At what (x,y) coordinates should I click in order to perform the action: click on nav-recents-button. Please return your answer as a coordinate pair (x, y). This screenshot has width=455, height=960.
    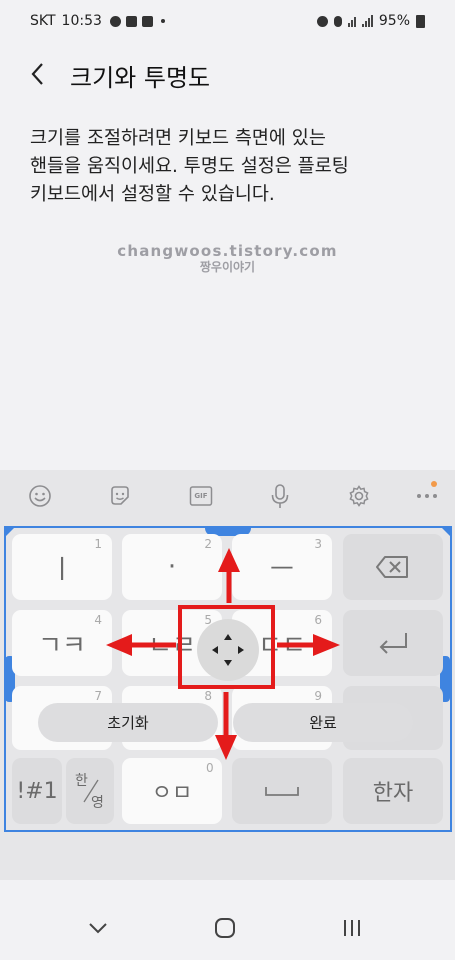
    Looking at the image, I should click on (352, 928).